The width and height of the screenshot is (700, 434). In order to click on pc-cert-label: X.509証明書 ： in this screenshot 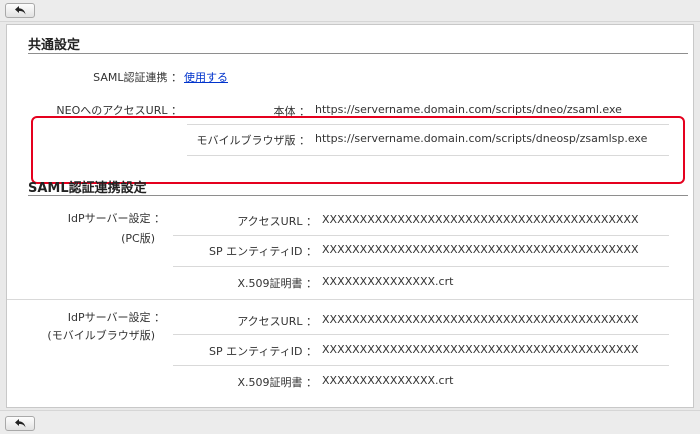, I will do `click(277, 283)`.